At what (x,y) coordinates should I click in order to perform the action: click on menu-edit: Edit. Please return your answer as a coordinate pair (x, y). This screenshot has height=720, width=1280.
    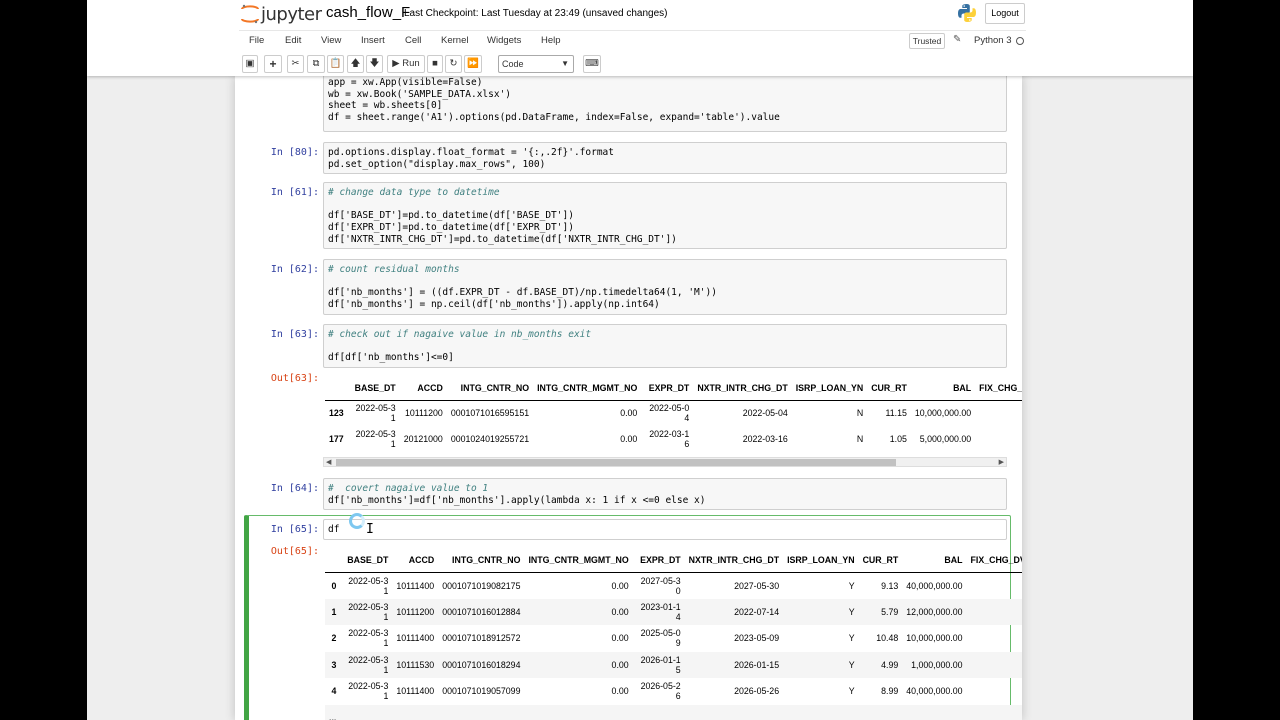
    Looking at the image, I should click on (293, 40).